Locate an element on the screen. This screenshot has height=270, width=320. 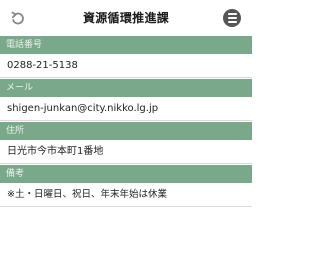
phone-link: 0288-21-5138 is located at coordinates (42, 65).